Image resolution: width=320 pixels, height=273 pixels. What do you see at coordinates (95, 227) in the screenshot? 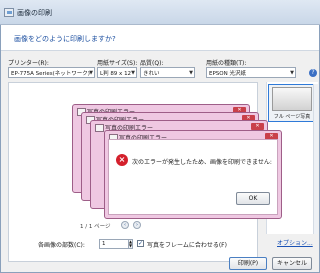
I see `page-indicator: 1 / 1 ページ` at bounding box center [95, 227].